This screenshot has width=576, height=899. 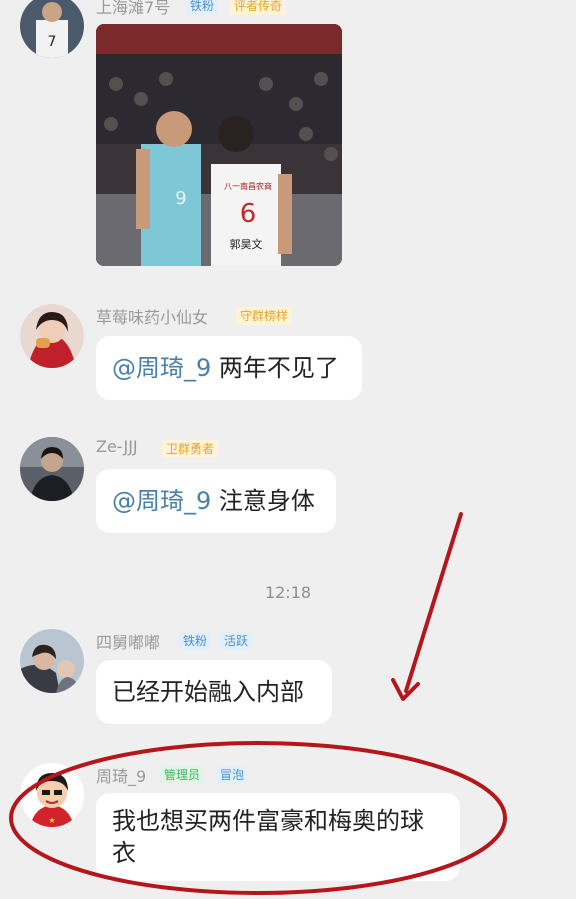 What do you see at coordinates (133, 8) in the screenshot?
I see `sender-name: 上海滩7号` at bounding box center [133, 8].